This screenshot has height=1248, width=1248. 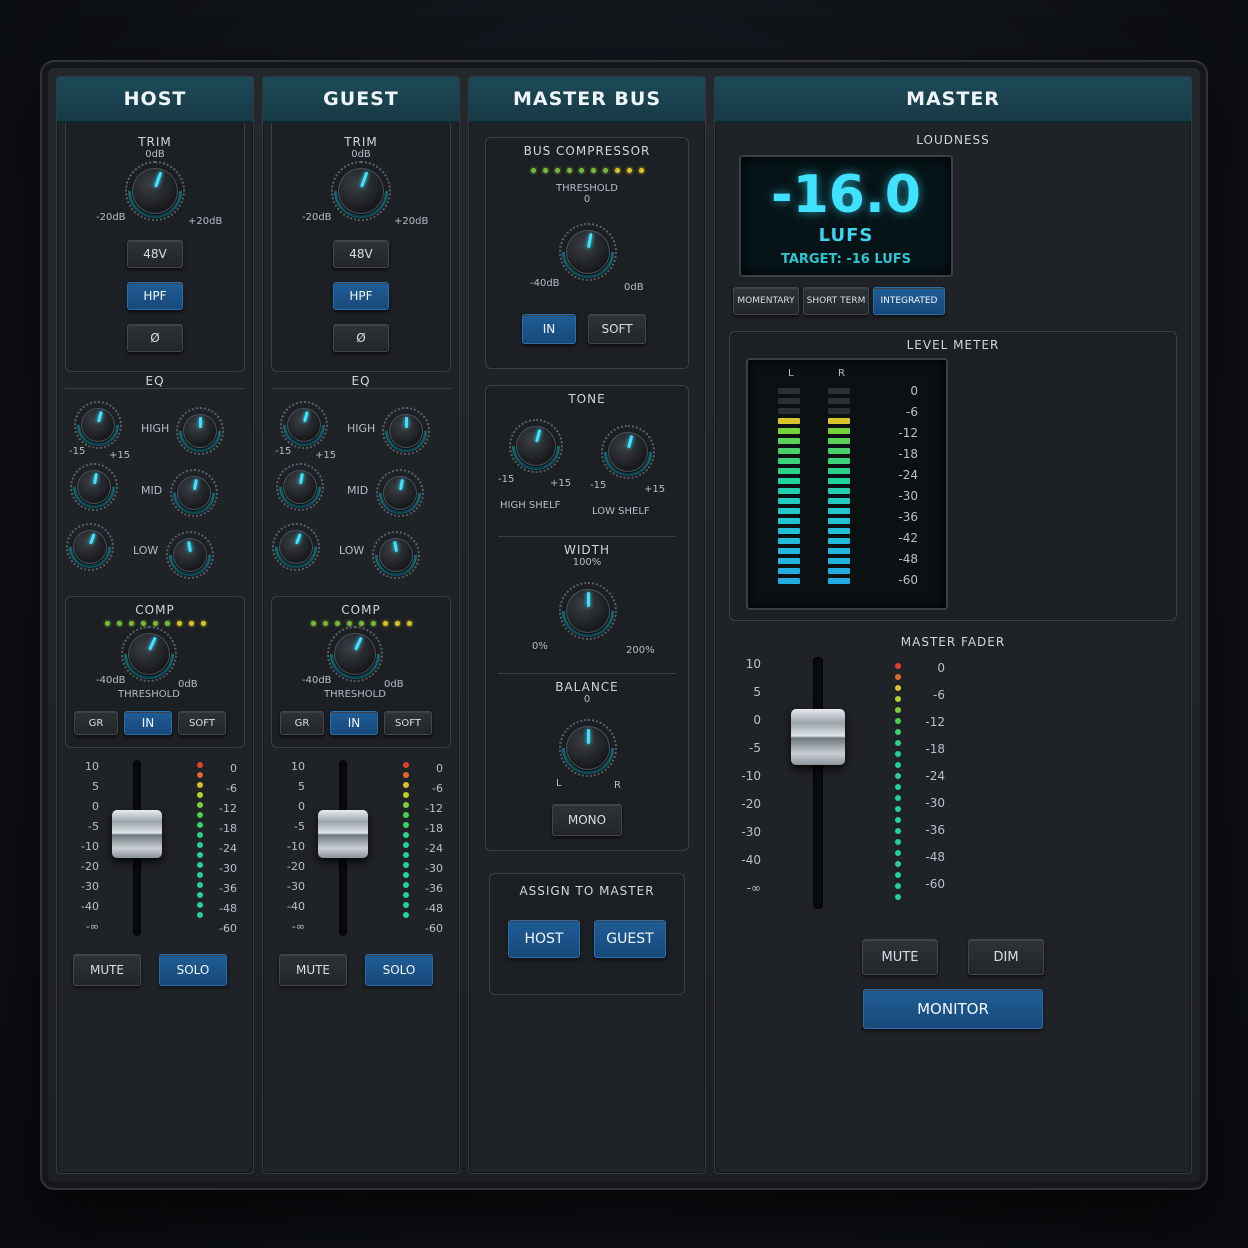 What do you see at coordinates (587, 820) in the screenshot?
I see `mono-button: MONO` at bounding box center [587, 820].